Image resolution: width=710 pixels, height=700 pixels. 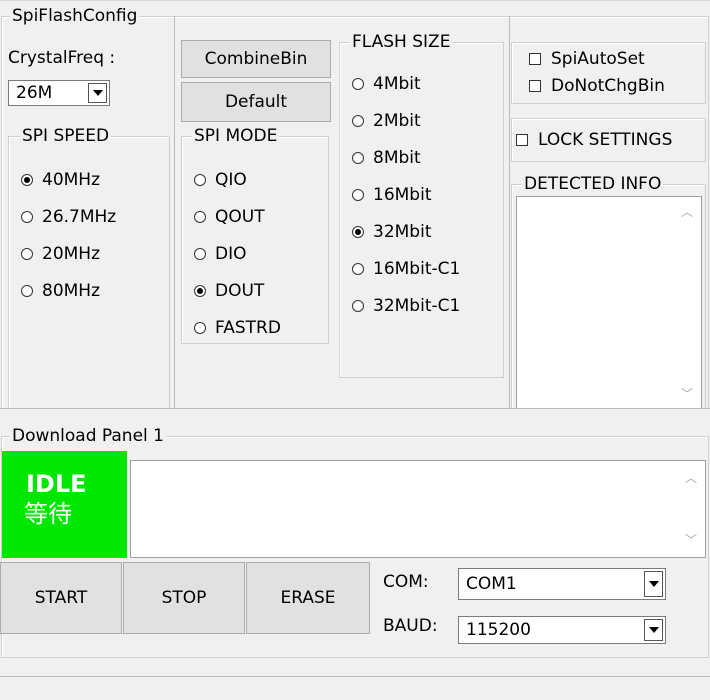 What do you see at coordinates (79, 217) in the screenshot?
I see `spi-speed-radio-label: 26.7MHz` at bounding box center [79, 217].